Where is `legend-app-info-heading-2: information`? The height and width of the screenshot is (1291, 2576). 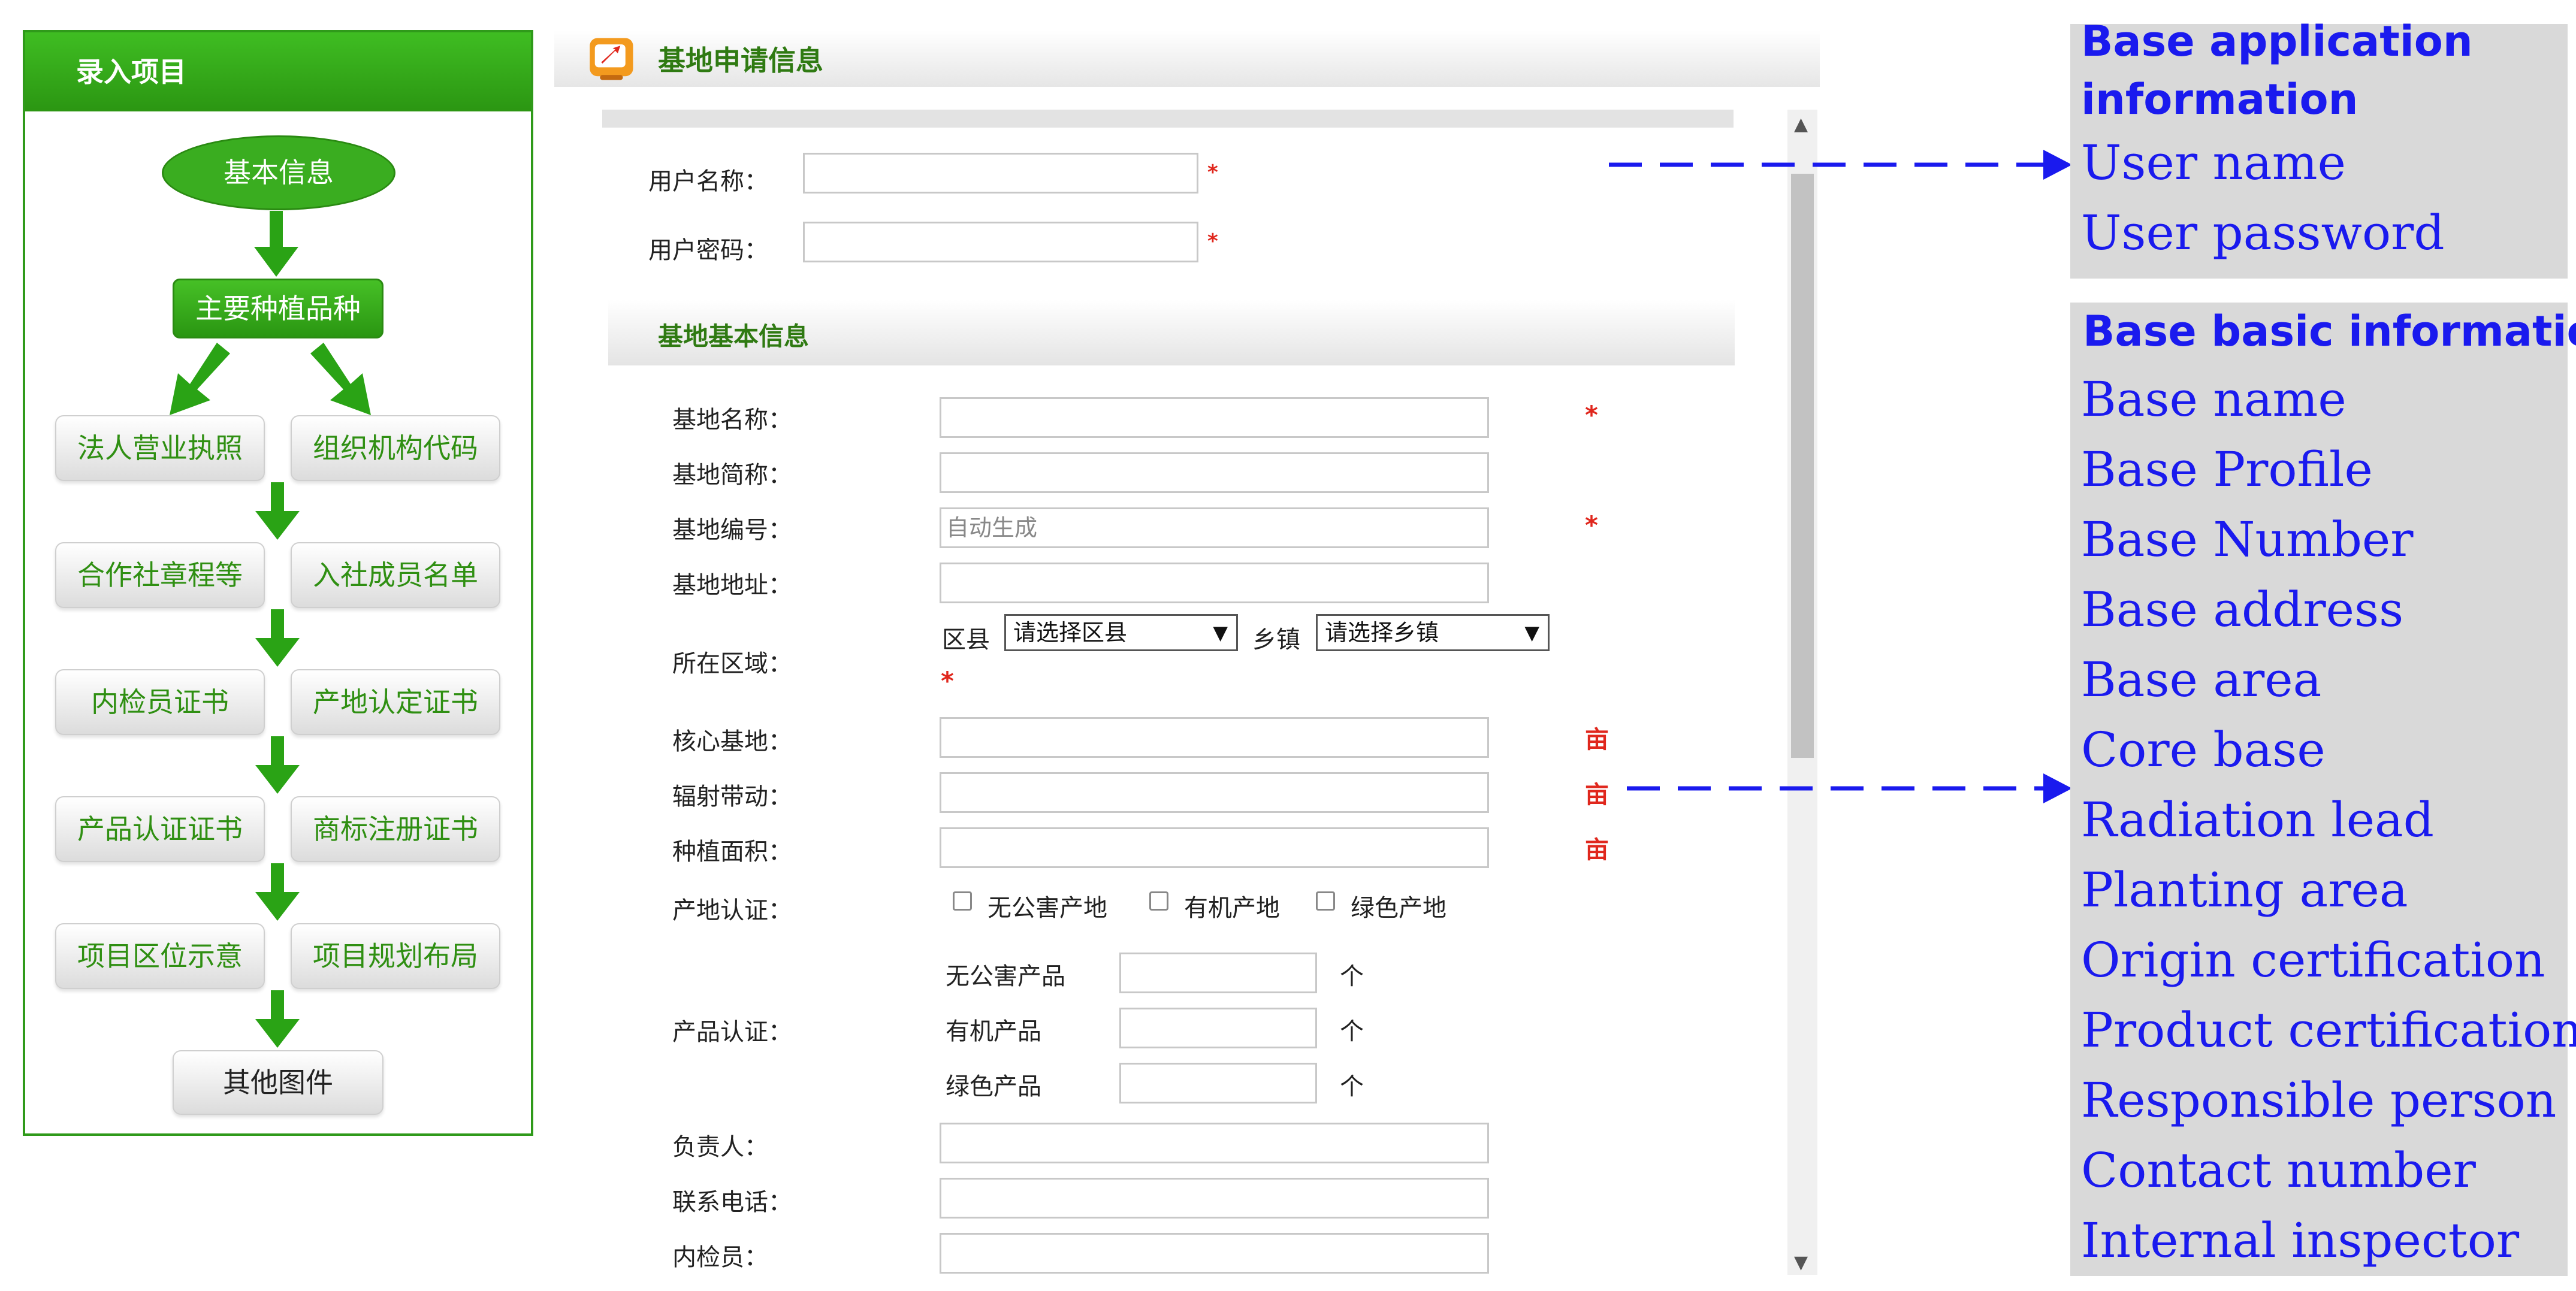
legend-app-info-heading-2: information is located at coordinates (2220, 99).